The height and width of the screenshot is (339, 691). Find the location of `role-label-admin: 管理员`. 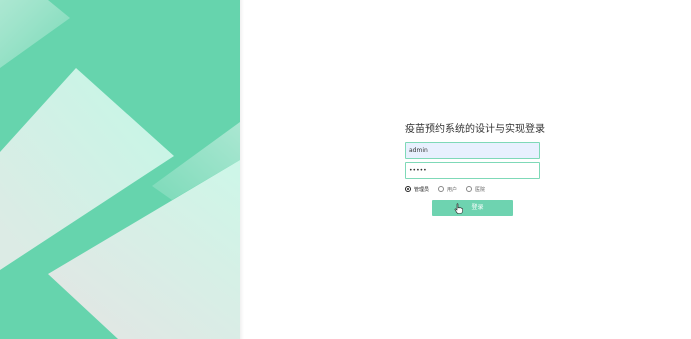

role-label-admin: 管理员 is located at coordinates (422, 189).